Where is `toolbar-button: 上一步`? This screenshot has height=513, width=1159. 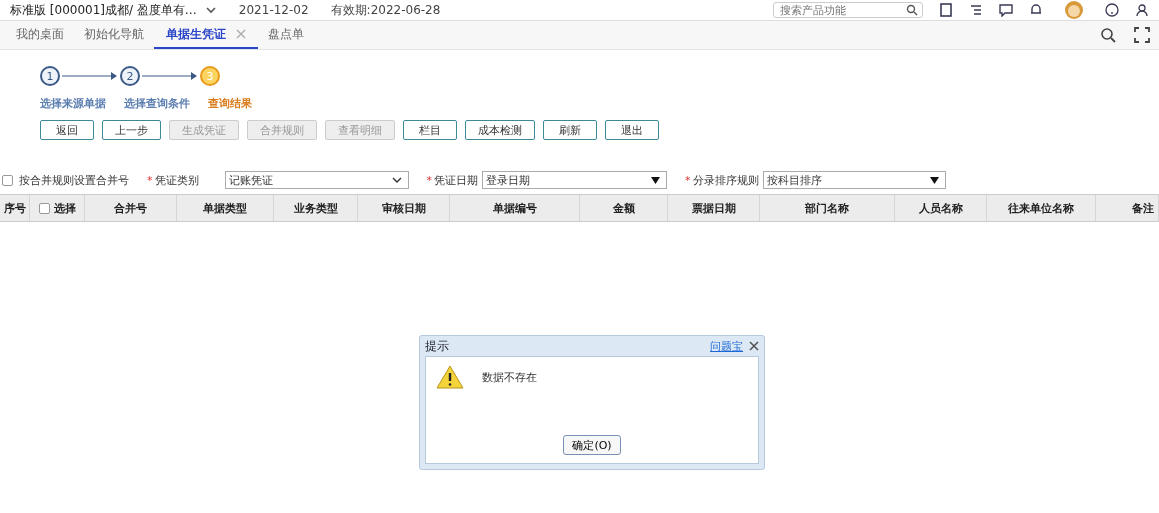 toolbar-button: 上一步 is located at coordinates (131, 130).